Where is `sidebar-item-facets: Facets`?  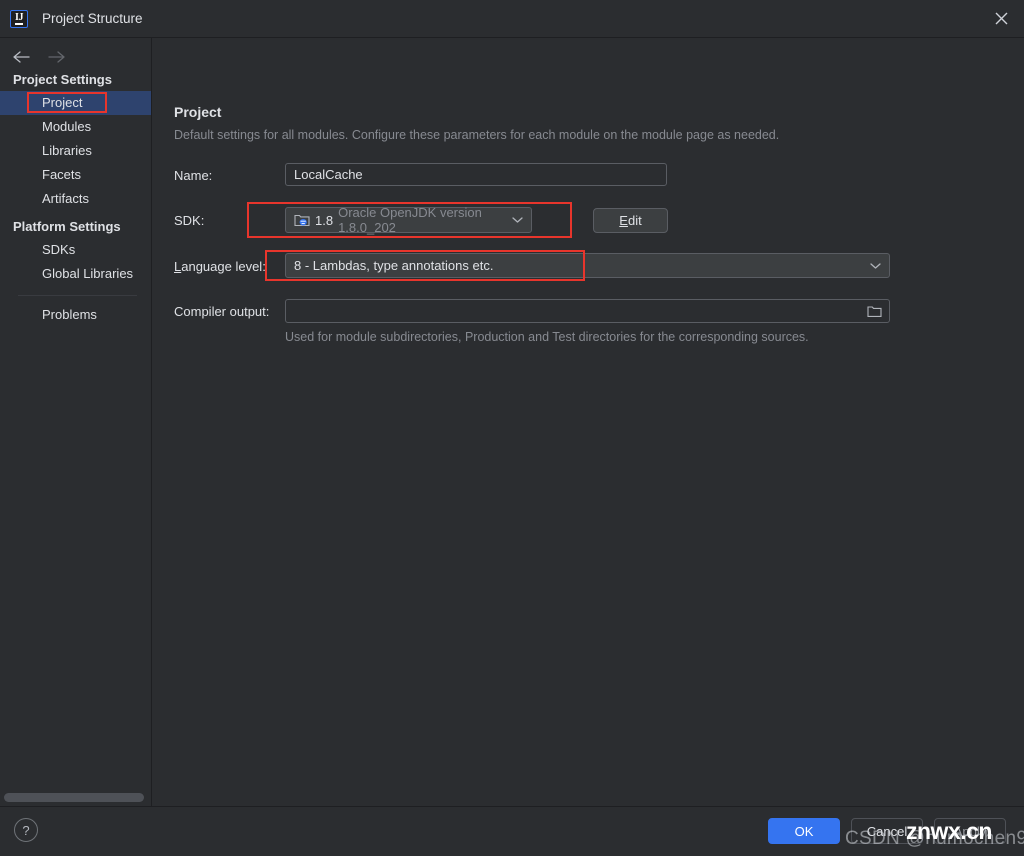 sidebar-item-facets: Facets is located at coordinates (75, 175).